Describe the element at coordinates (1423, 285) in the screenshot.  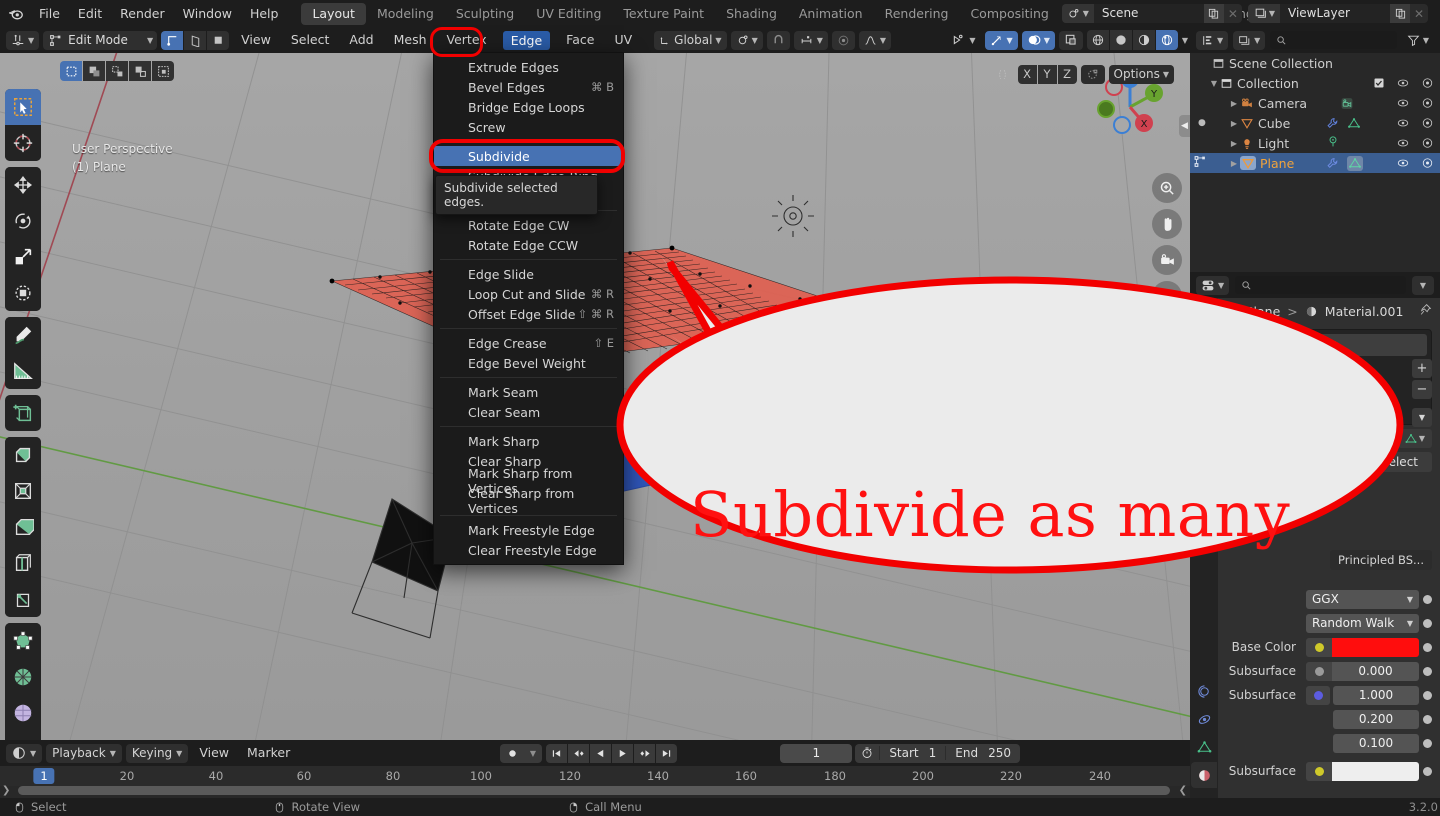
I see `properties-options-chevron-down-icon: ▼` at that location.